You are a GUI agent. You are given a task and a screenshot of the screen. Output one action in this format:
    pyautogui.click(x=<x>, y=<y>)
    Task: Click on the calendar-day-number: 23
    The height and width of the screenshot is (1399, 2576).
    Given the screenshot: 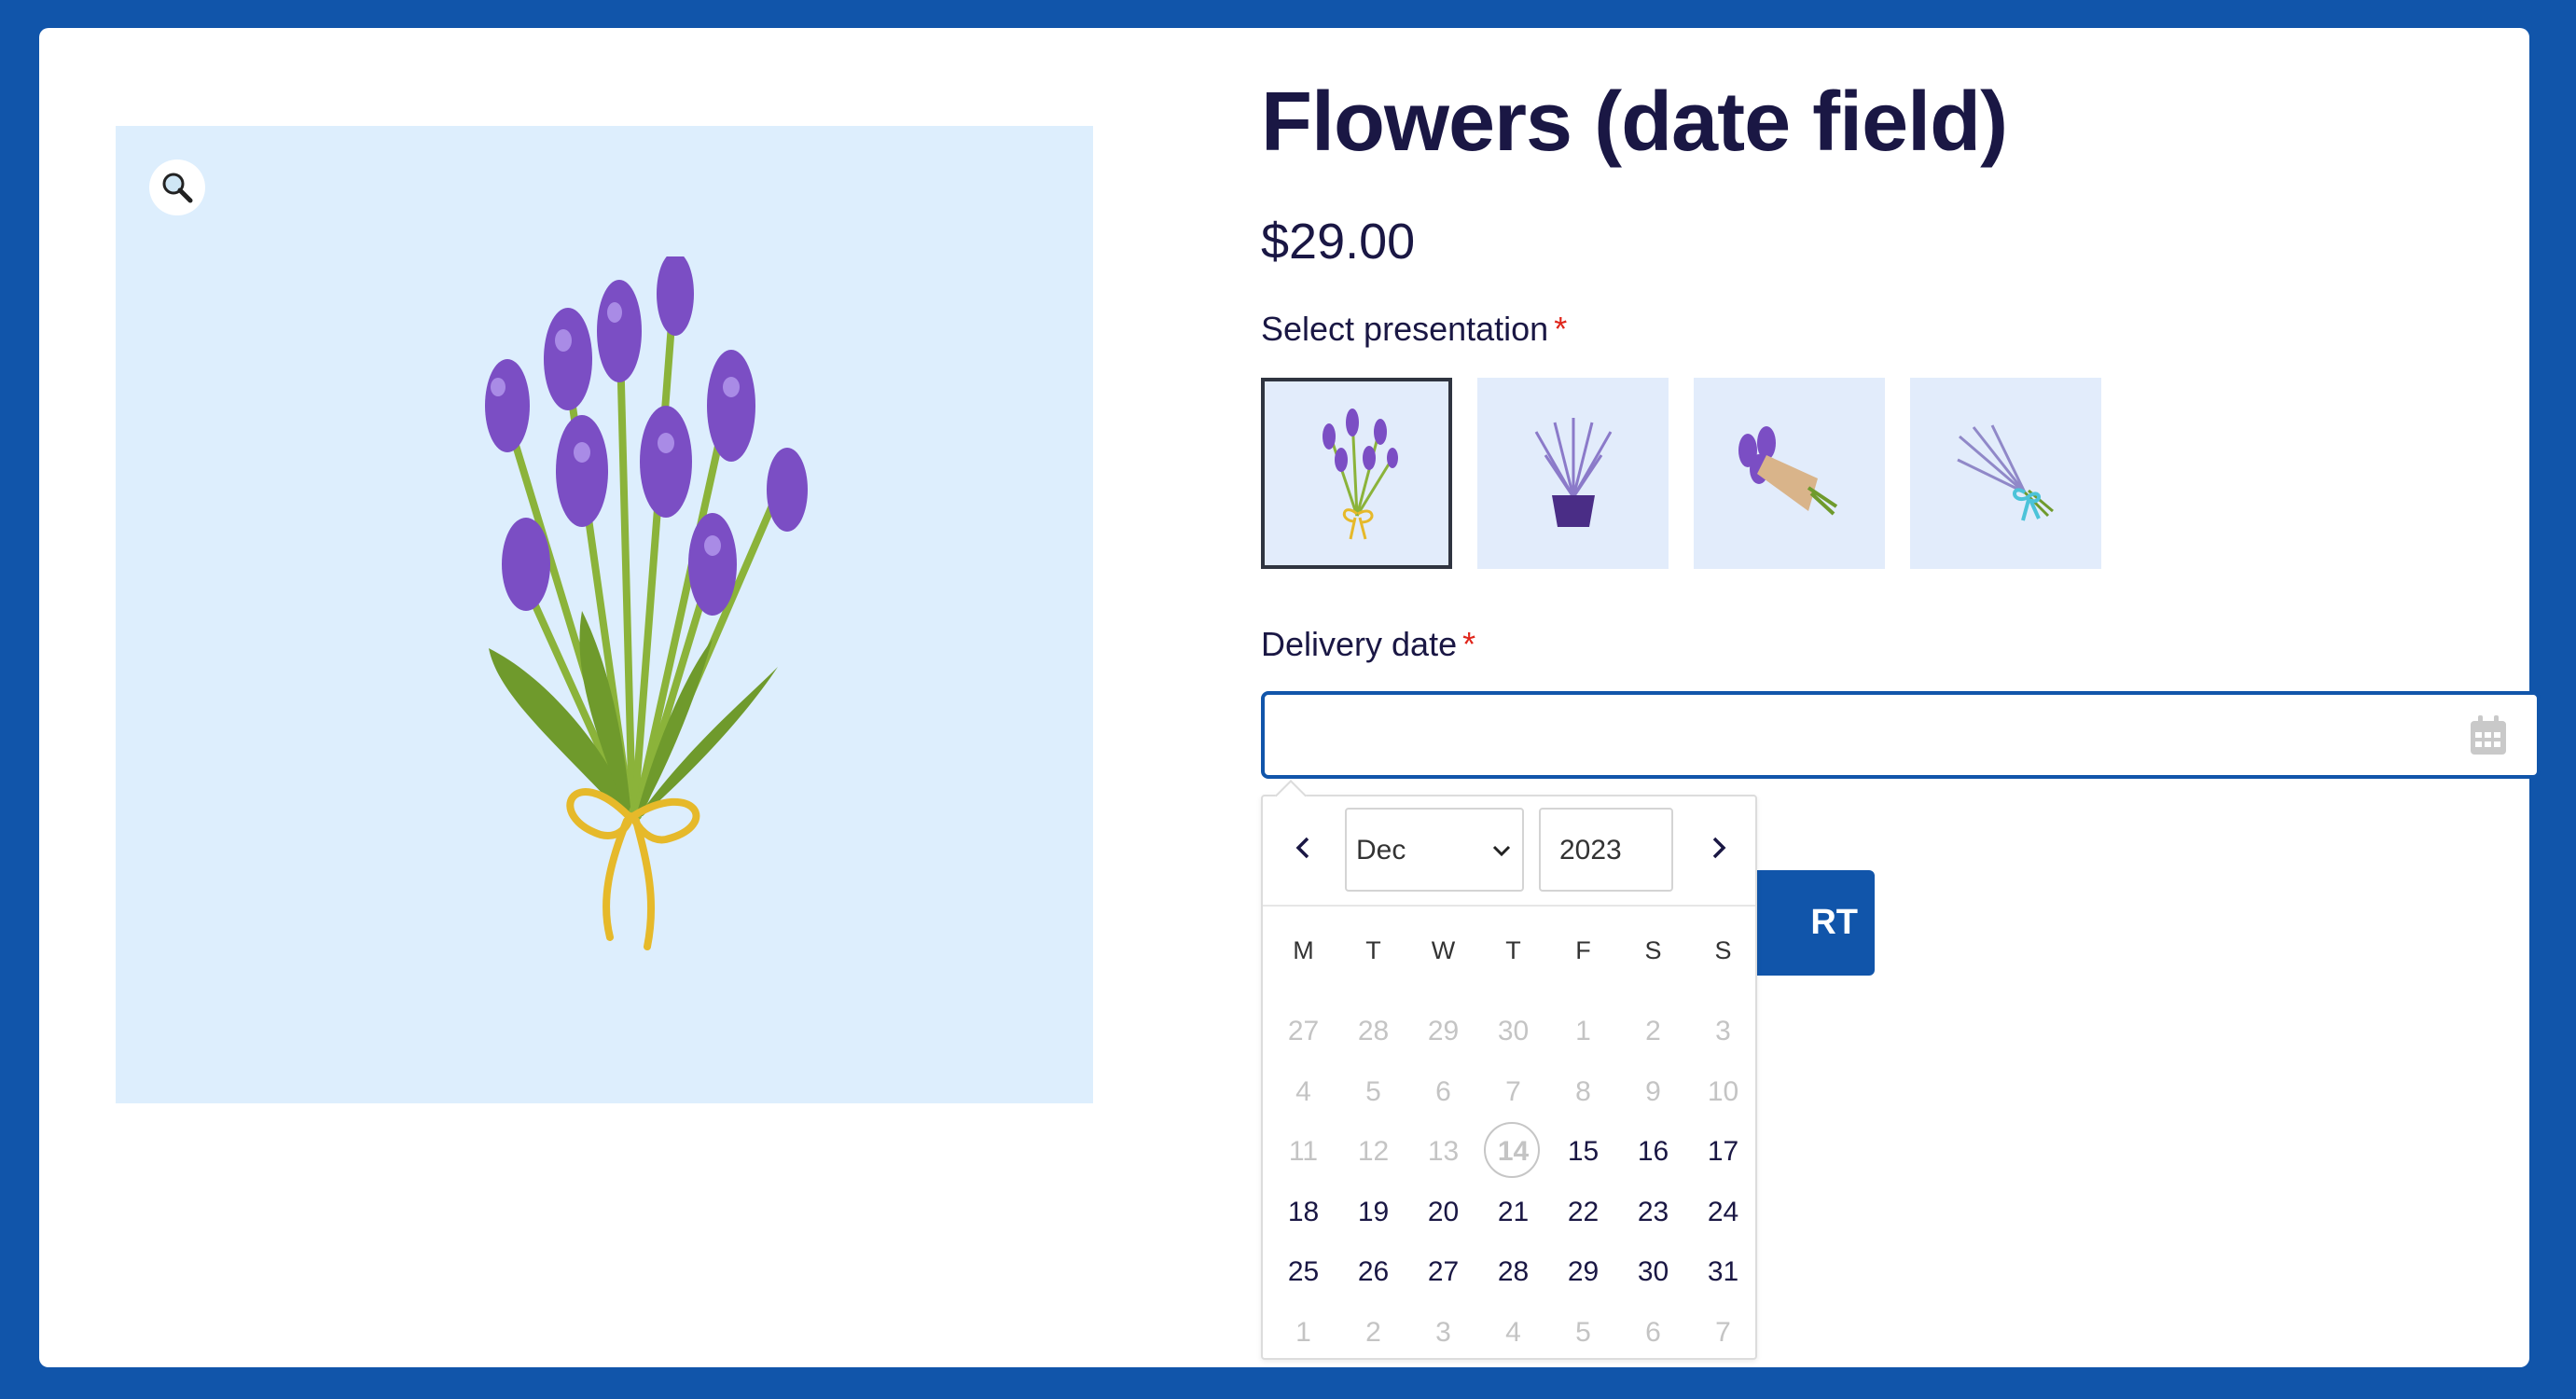 What is the action you would take?
    pyautogui.click(x=1653, y=1211)
    